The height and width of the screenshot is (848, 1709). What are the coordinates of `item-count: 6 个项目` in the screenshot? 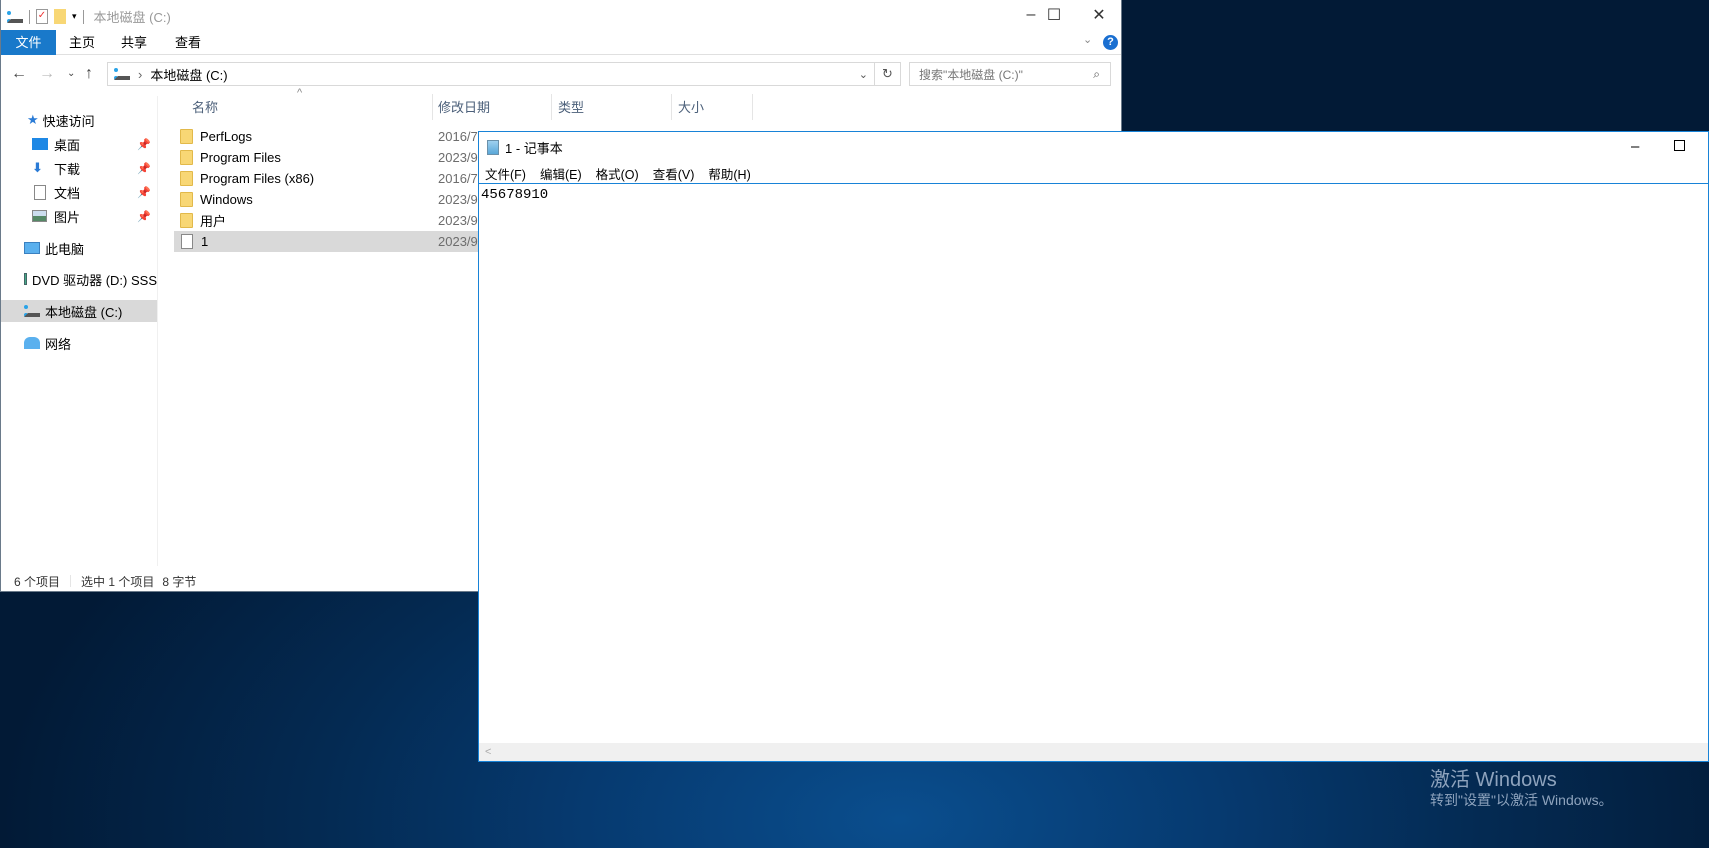 It's located at (37, 581).